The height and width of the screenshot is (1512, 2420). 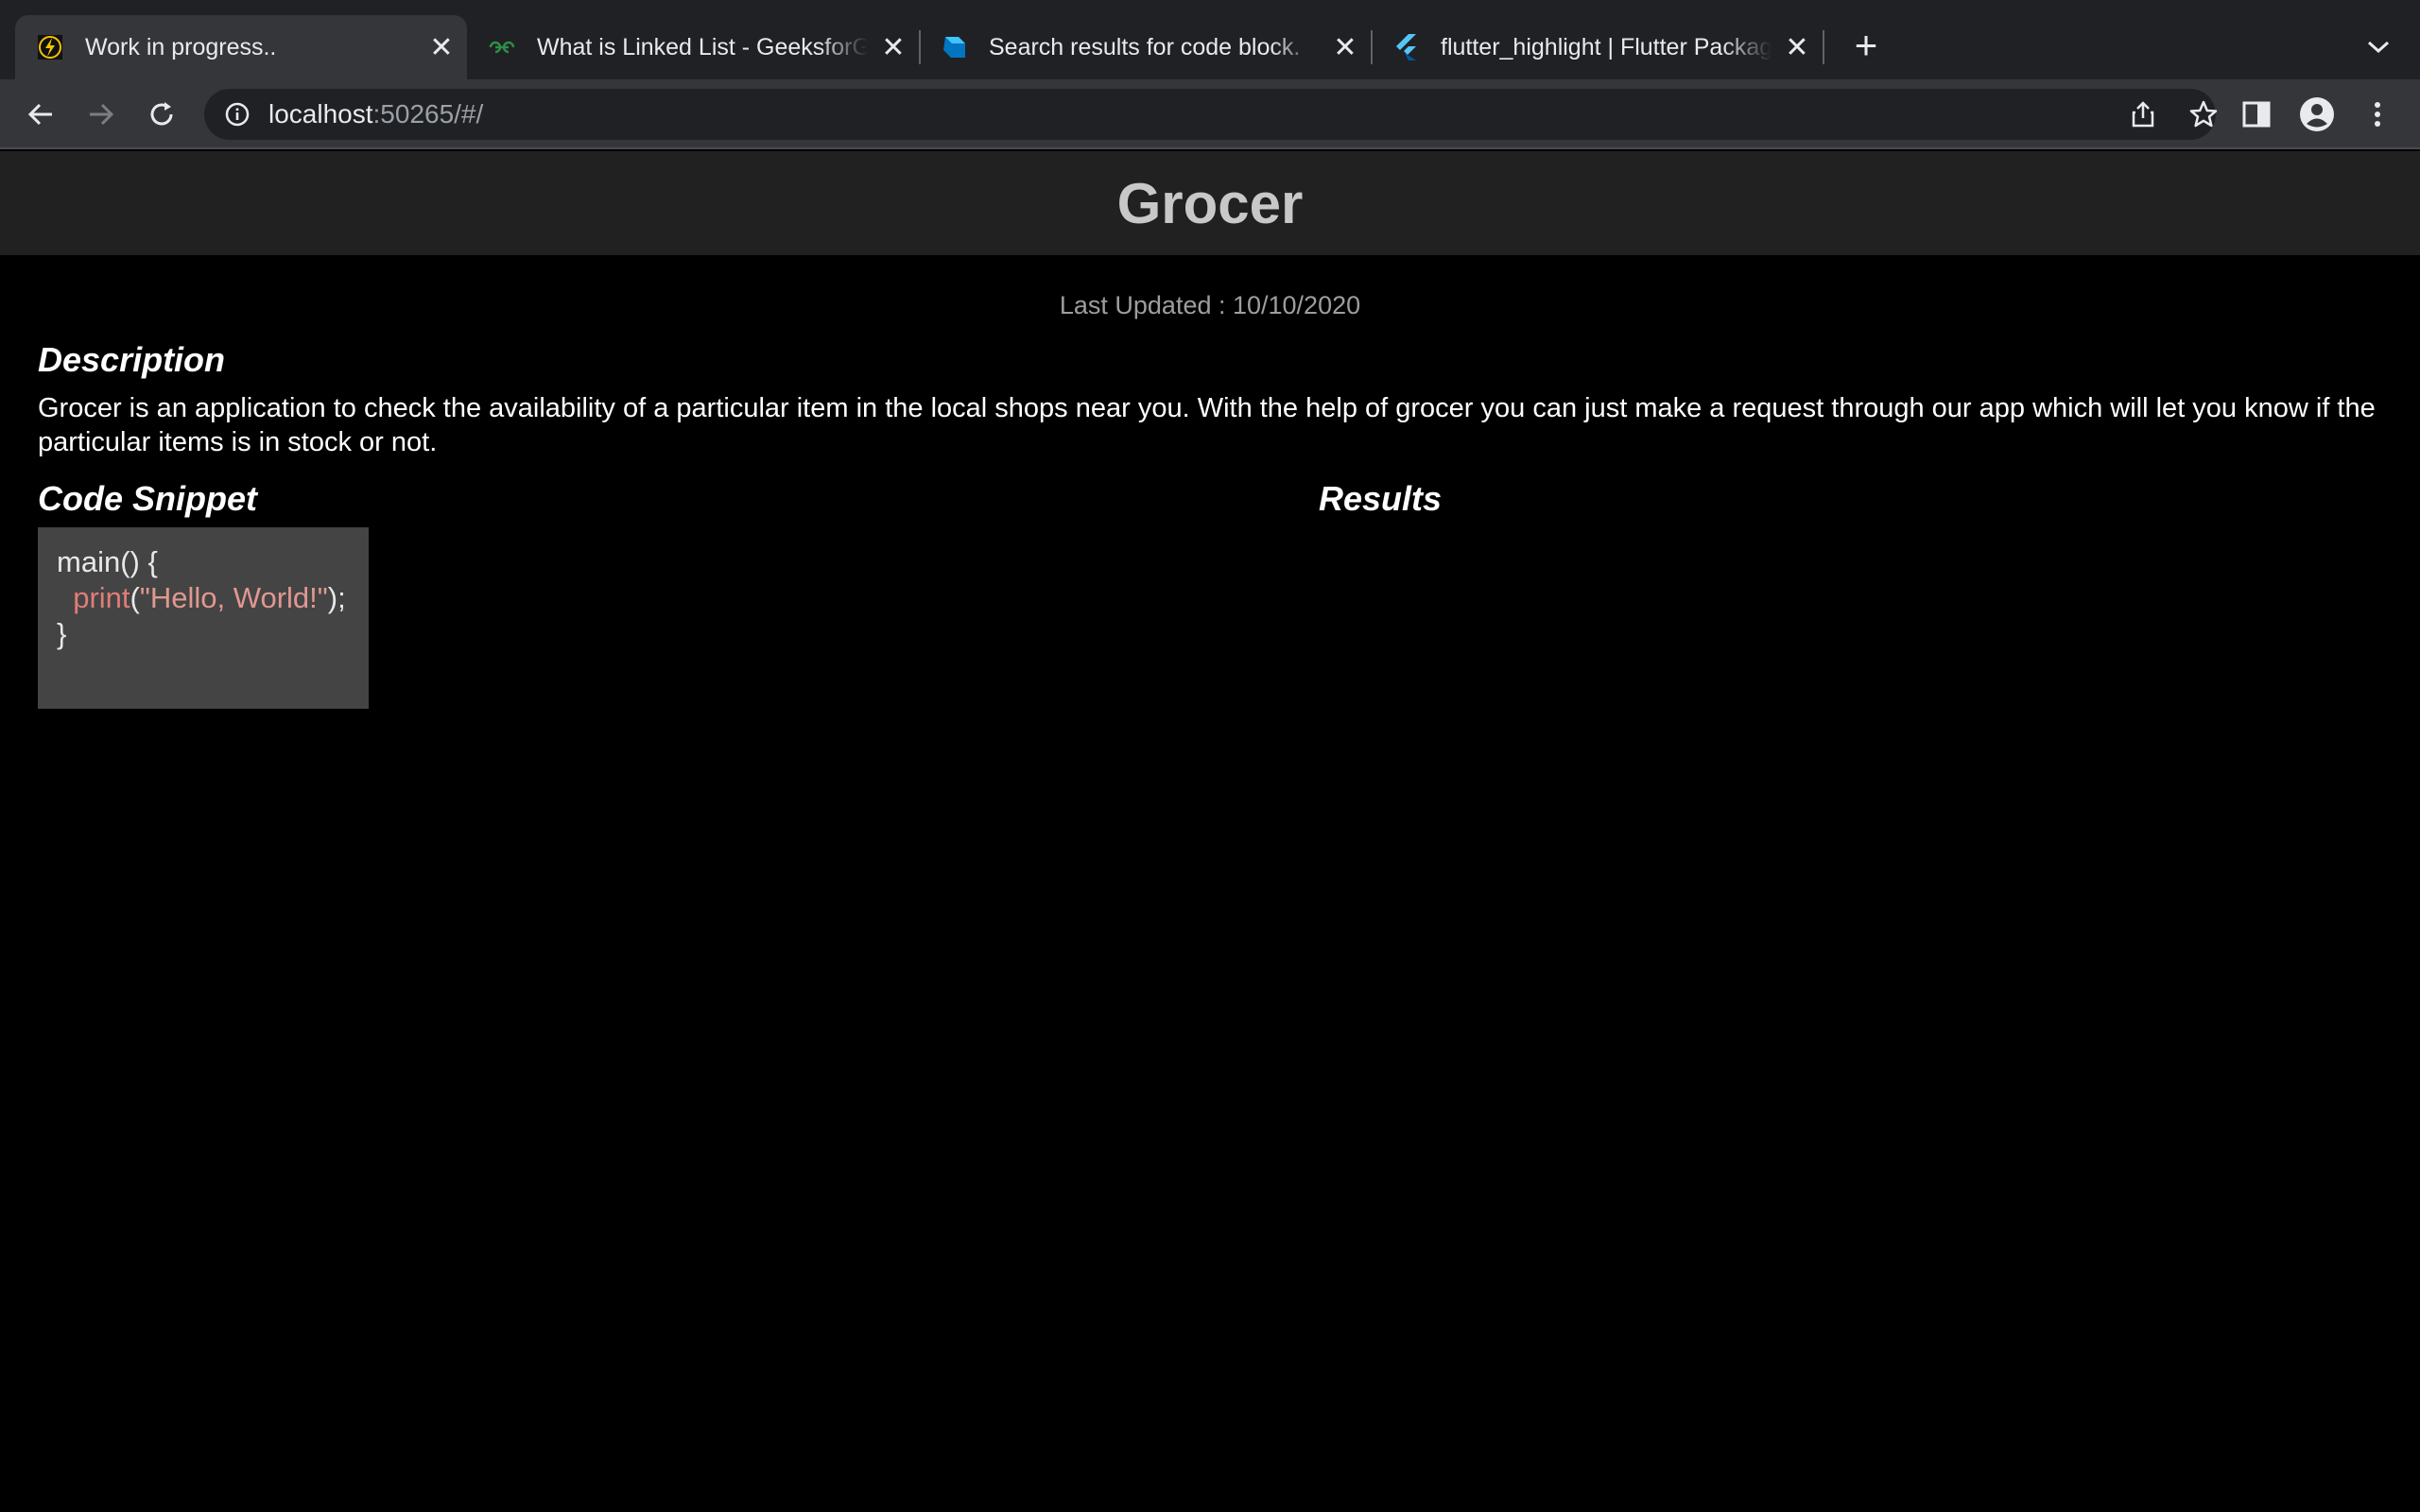 I want to click on dart-favicon-icon, so click(x=954, y=47).